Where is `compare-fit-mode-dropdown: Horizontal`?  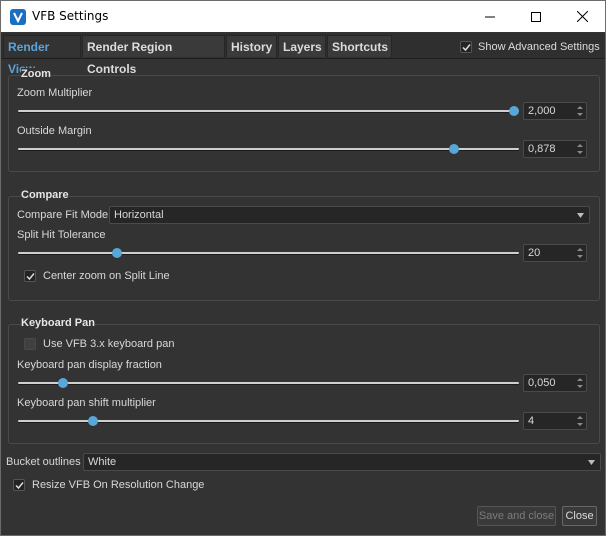 compare-fit-mode-dropdown: Horizontal is located at coordinates (349, 215).